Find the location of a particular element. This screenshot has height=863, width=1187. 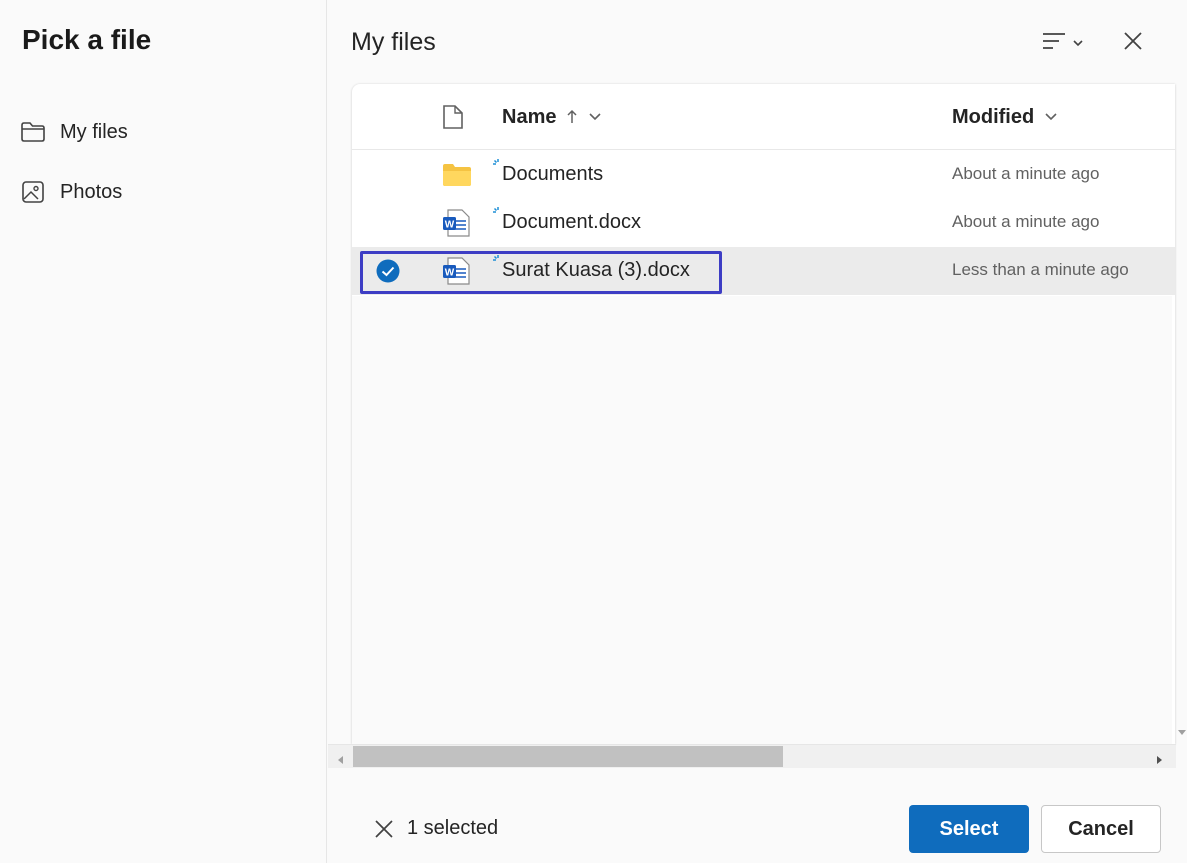

select-button: Select is located at coordinates (969, 829).